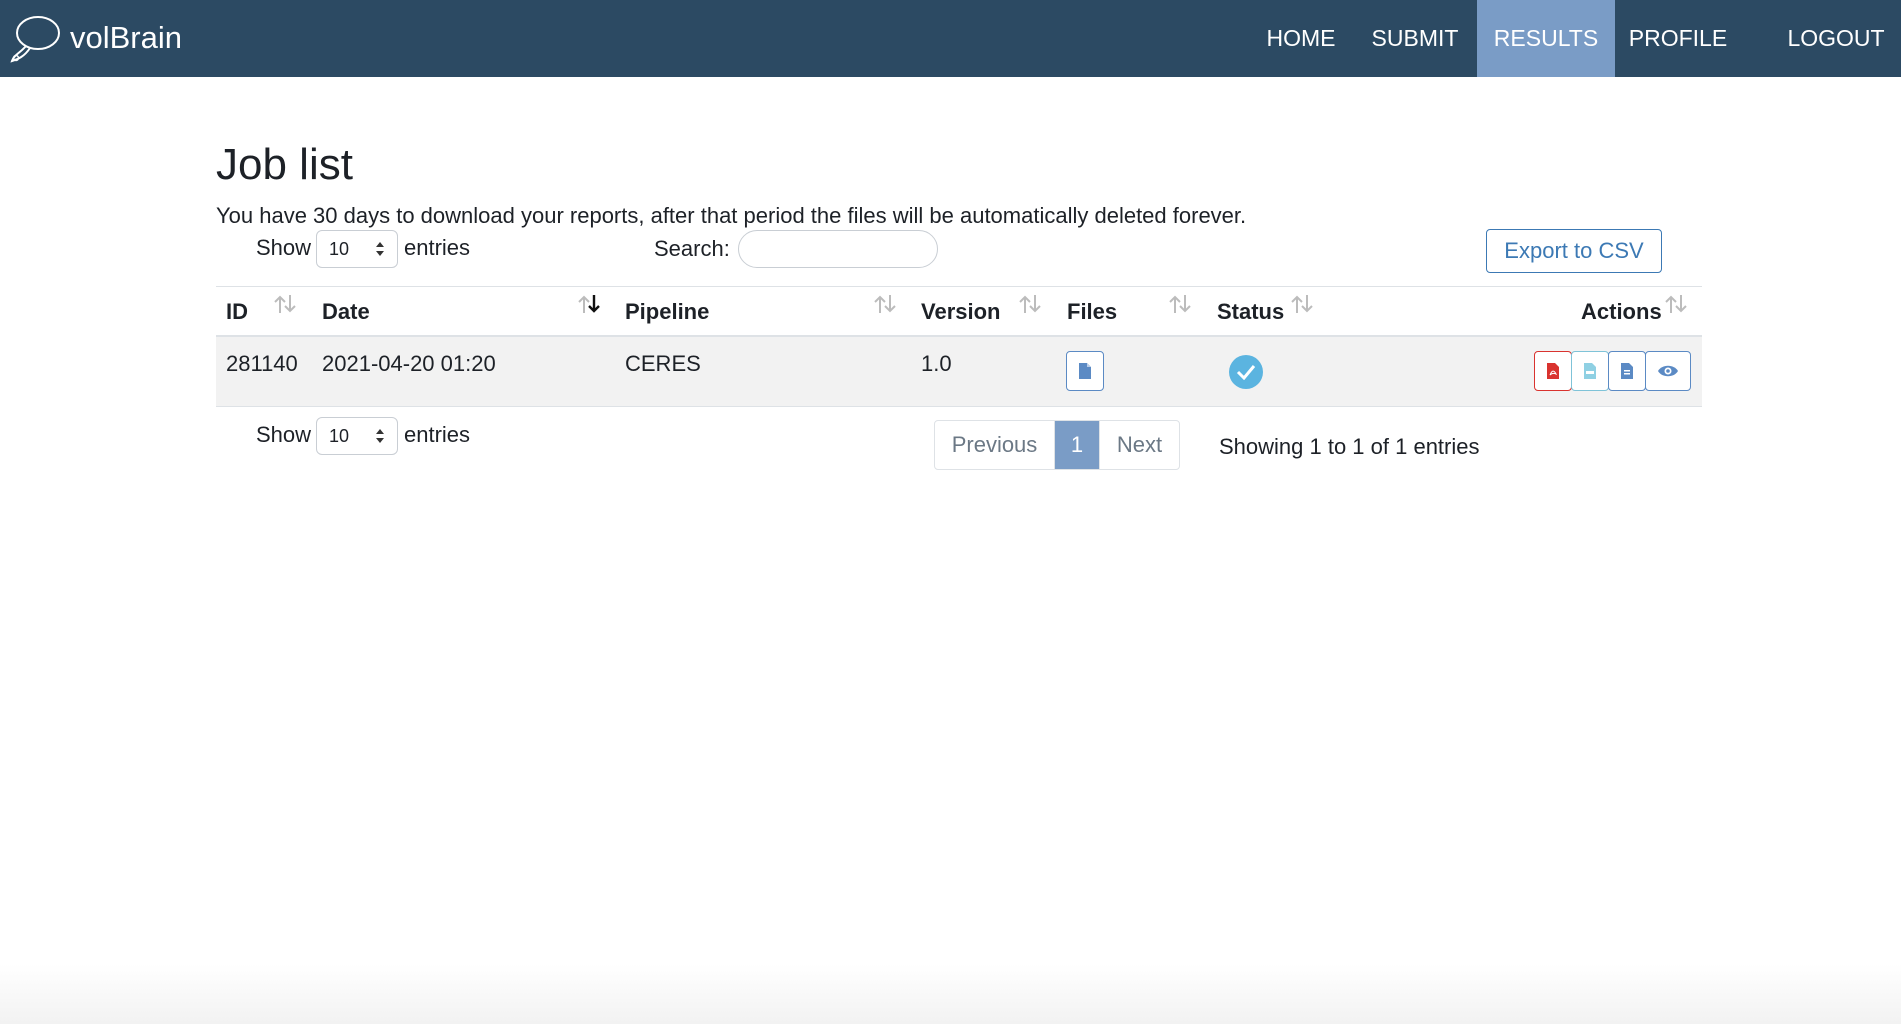 This screenshot has height=1024, width=1901. Describe the element at coordinates (126, 37) in the screenshot. I see `brand-name: volBrain` at that location.